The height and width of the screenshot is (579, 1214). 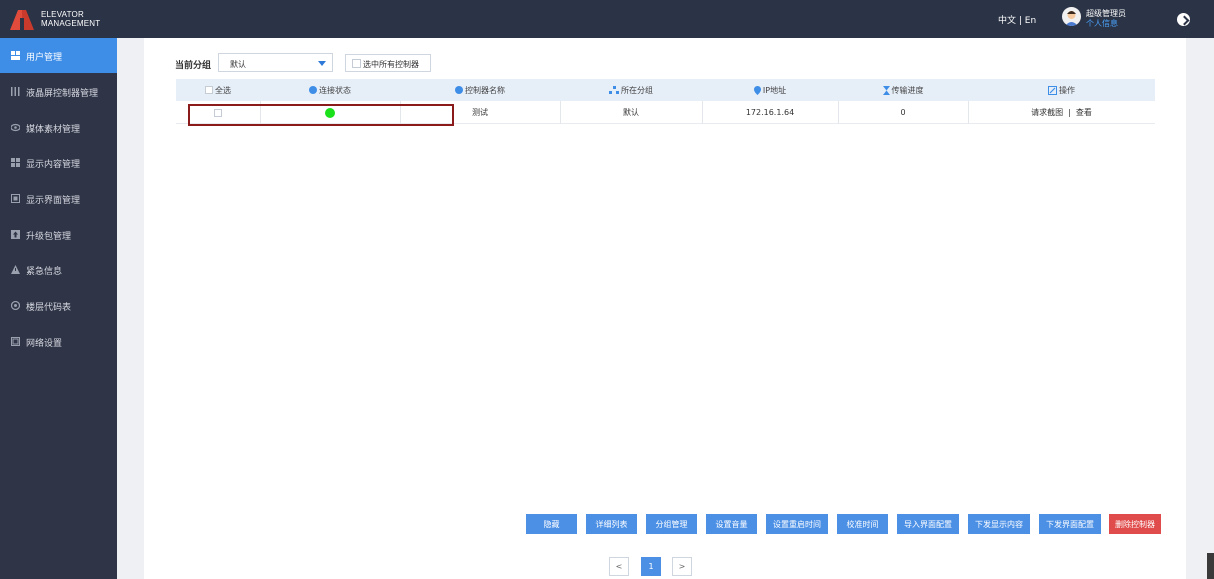 I want to click on sidebar-item-display-ui: 显示界面管理, so click(x=58, y=198).